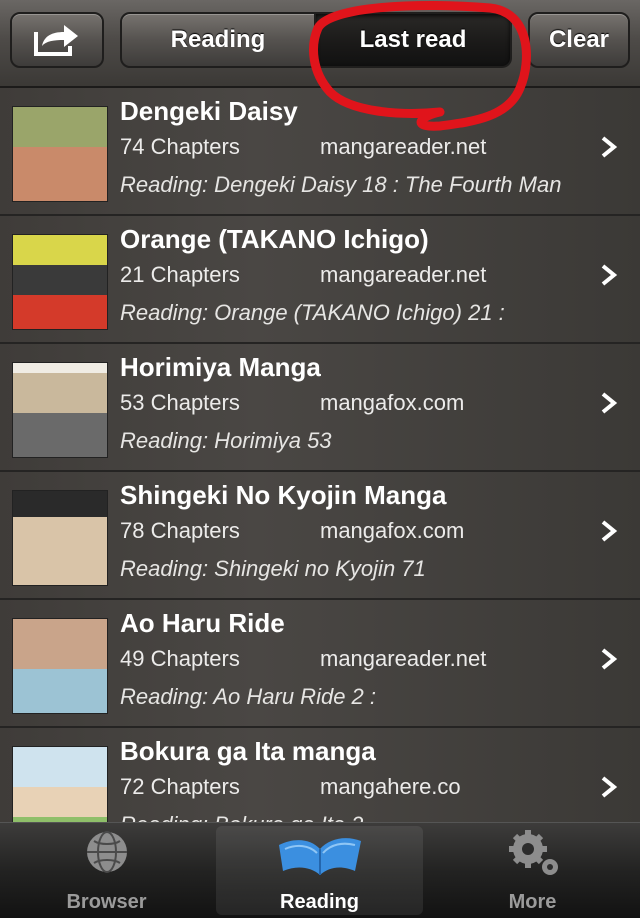  Describe the element at coordinates (180, 530) in the screenshot. I see `chapter-count: 78 Chapters` at that location.